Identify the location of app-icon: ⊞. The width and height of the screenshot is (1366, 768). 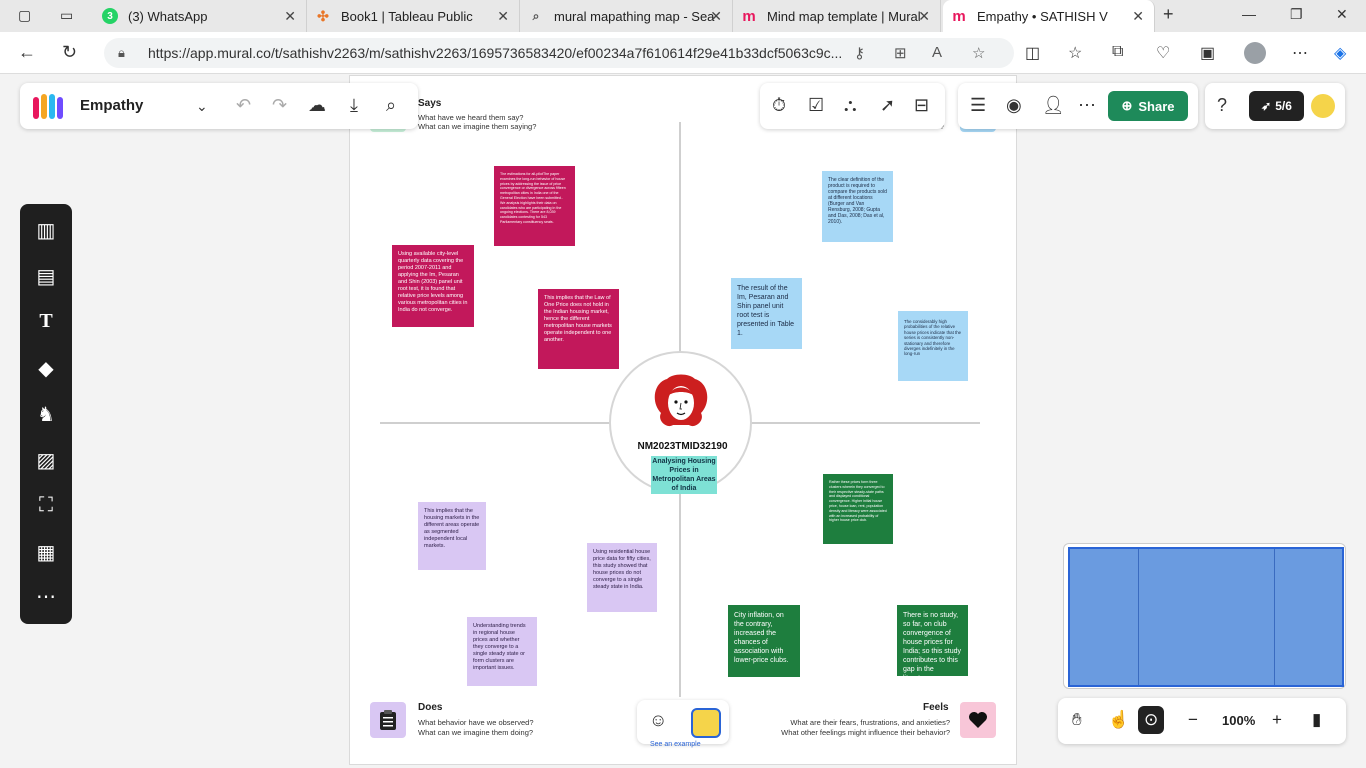
(900, 53).